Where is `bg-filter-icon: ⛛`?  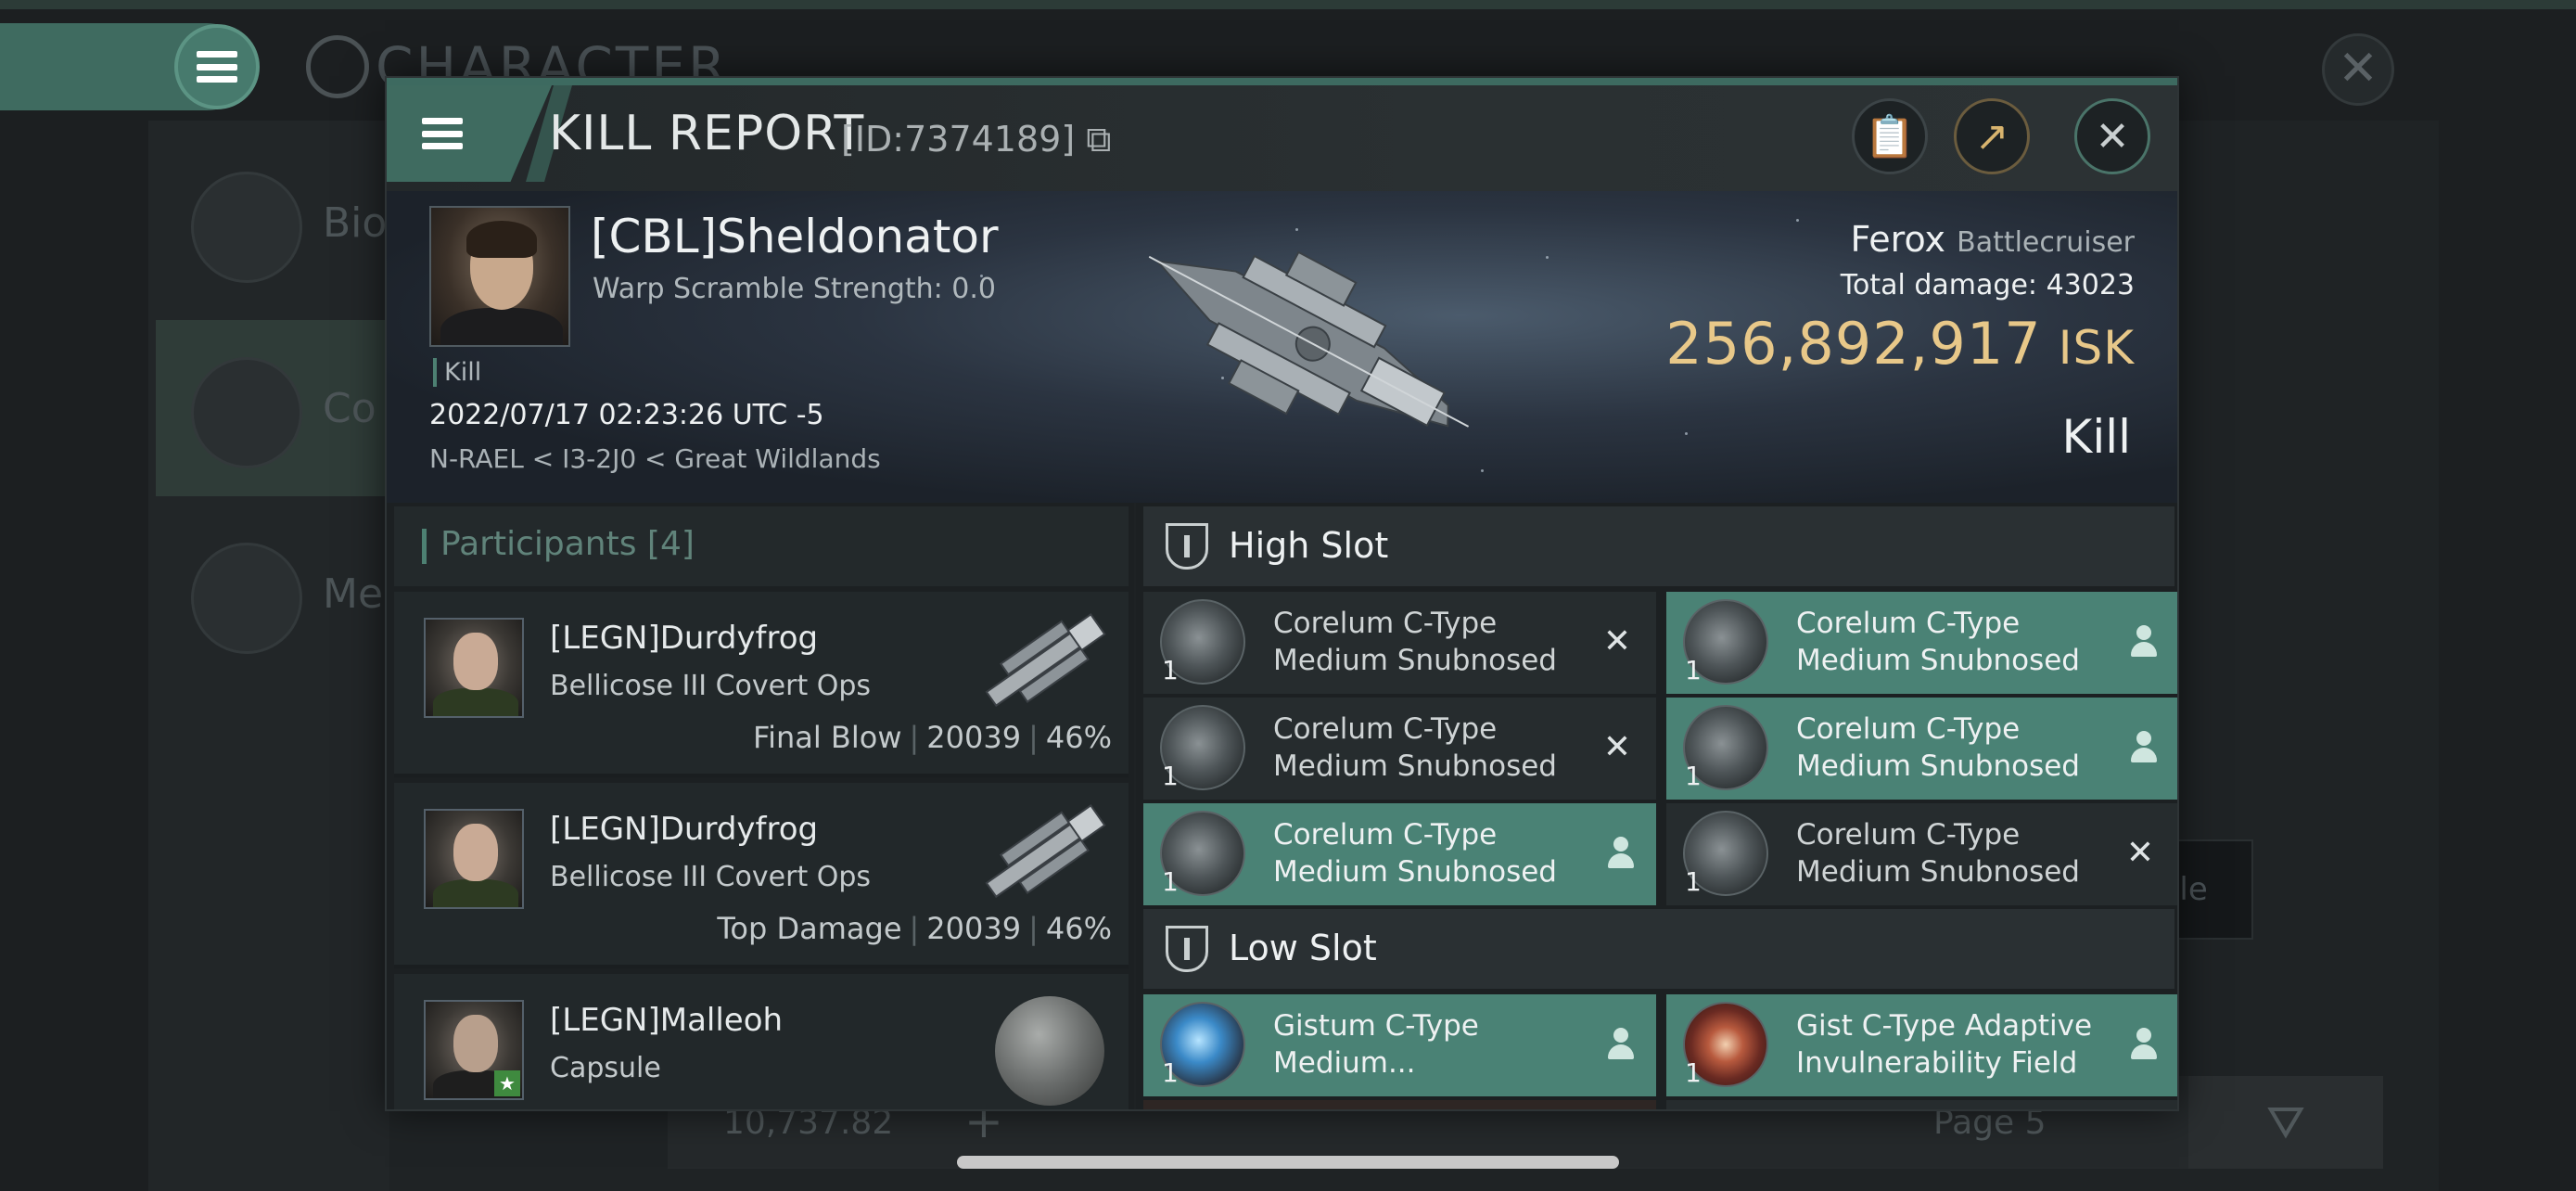
bg-filter-icon: ⛛ is located at coordinates (2285, 1122).